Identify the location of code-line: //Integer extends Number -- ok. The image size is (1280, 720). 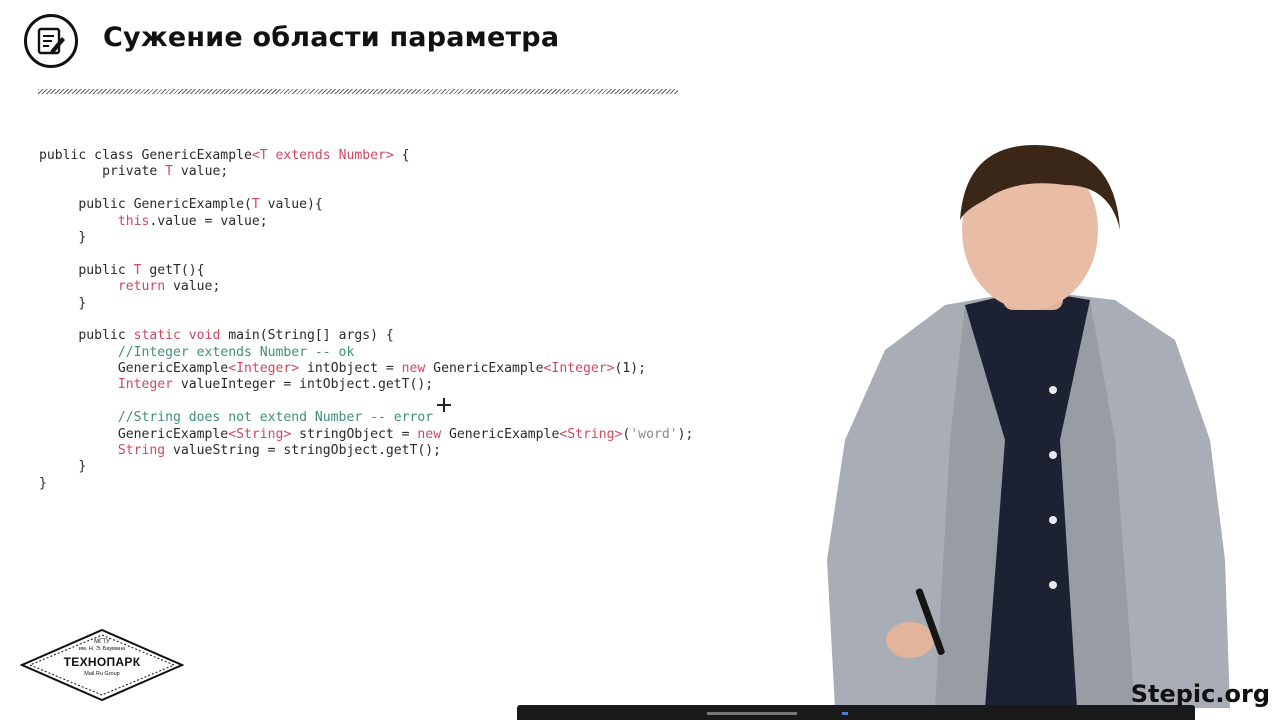
(366, 353).